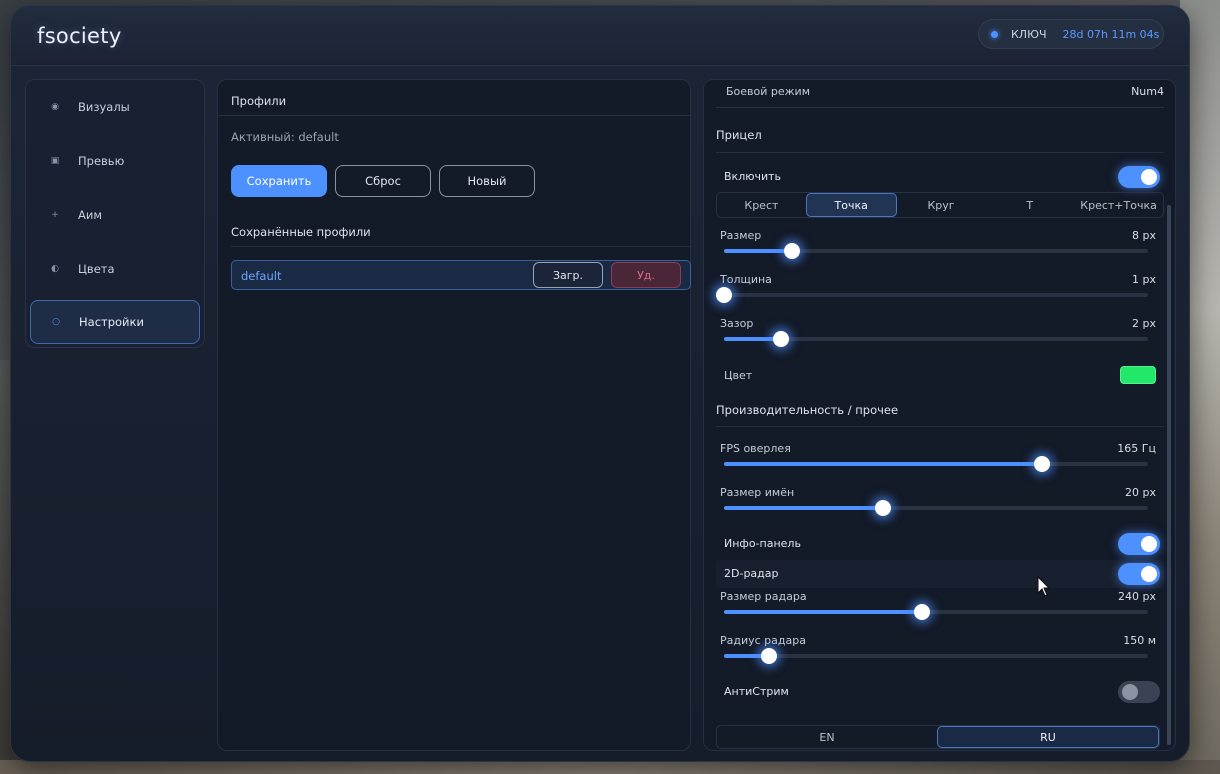 This screenshot has height=774, width=1220. I want to click on key-label: КЛЮЧ, so click(1029, 34).